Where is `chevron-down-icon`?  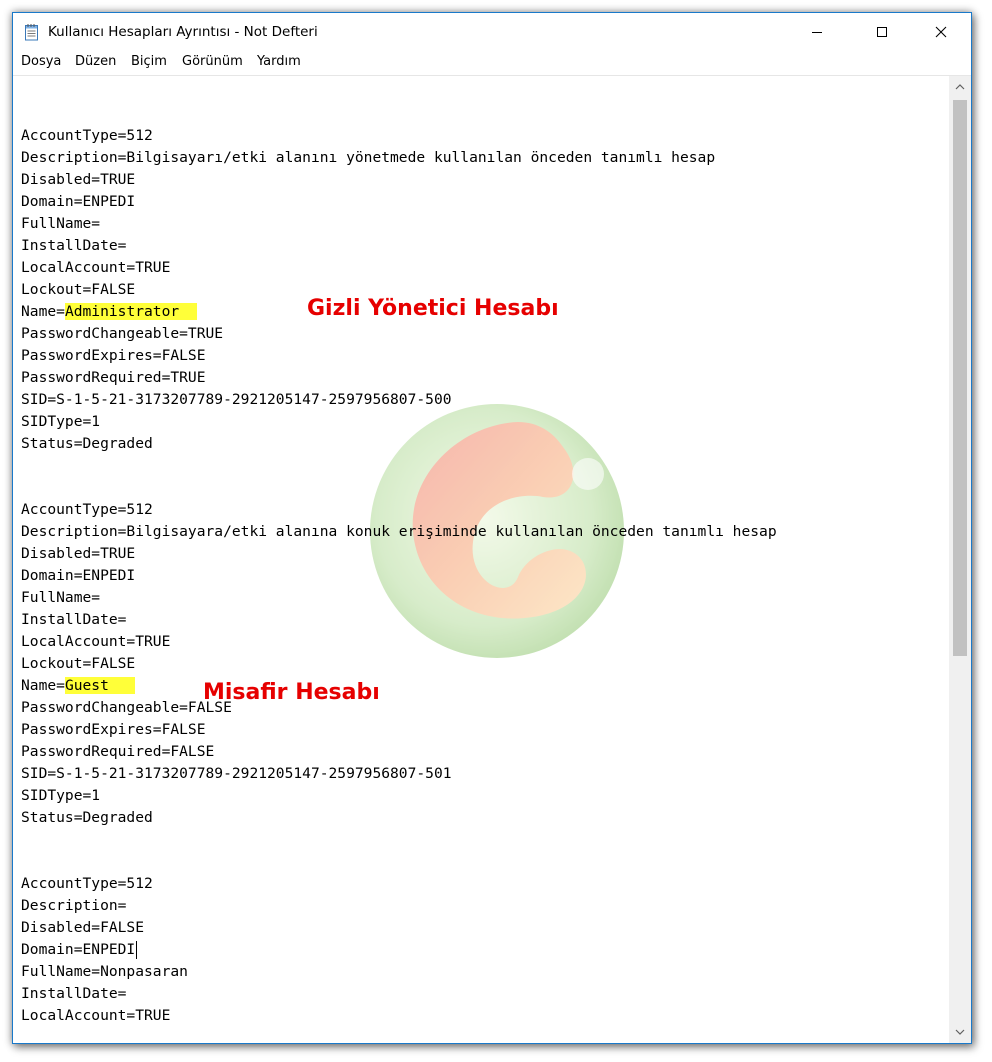 chevron-down-icon is located at coordinates (960, 1032).